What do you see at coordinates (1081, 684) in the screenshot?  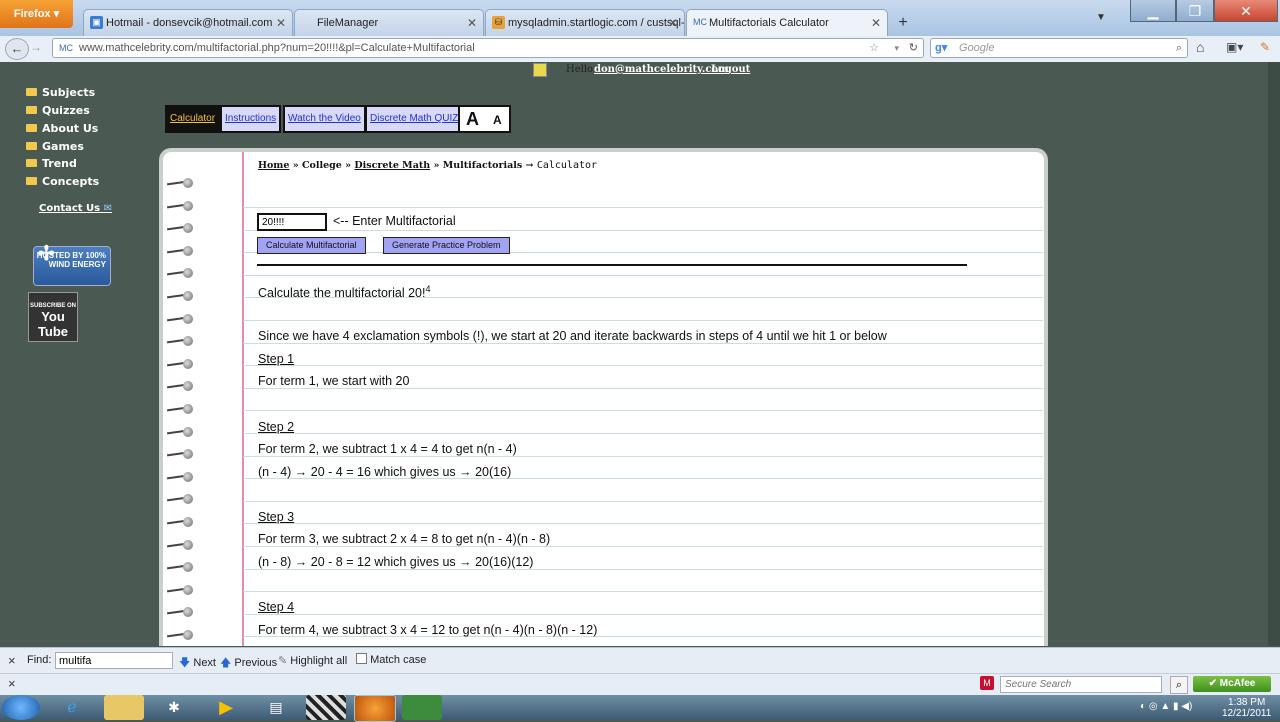 I see `secure-search-input` at bounding box center [1081, 684].